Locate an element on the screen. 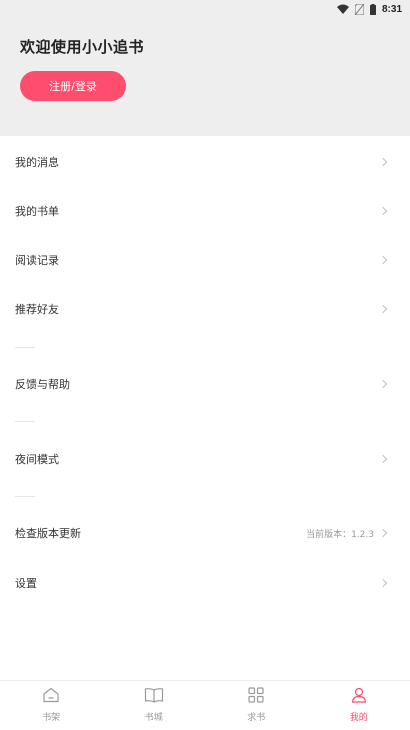 The width and height of the screenshot is (410, 730). tab-mine: 我的 is located at coordinates (359, 705).